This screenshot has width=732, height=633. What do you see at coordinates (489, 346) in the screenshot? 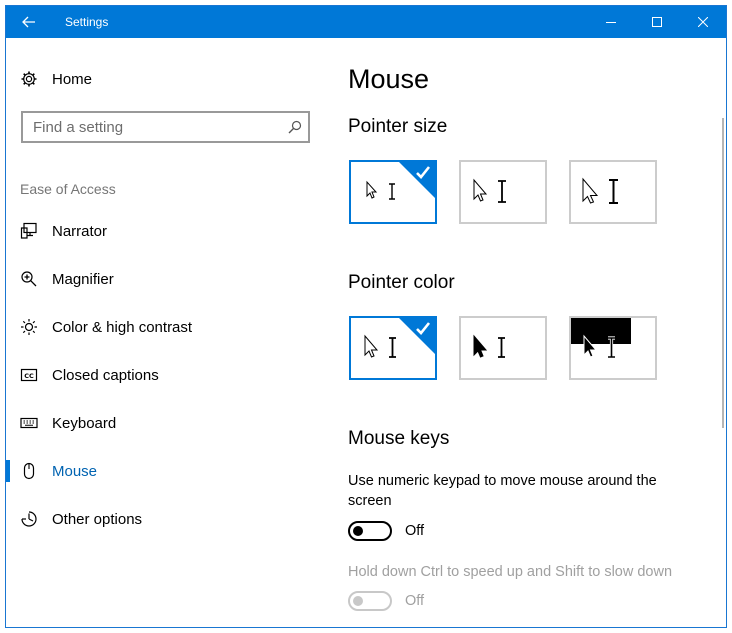
I see `pointer-black-icon` at bounding box center [489, 346].